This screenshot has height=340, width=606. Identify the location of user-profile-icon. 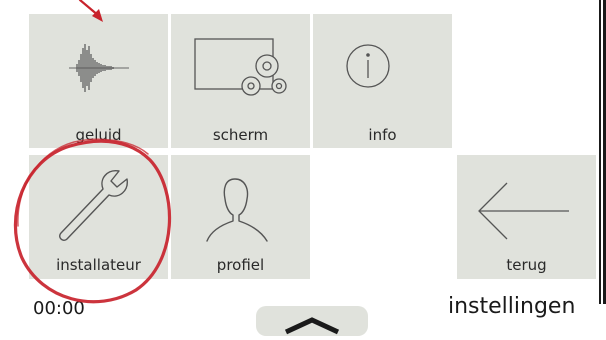
(237, 210).